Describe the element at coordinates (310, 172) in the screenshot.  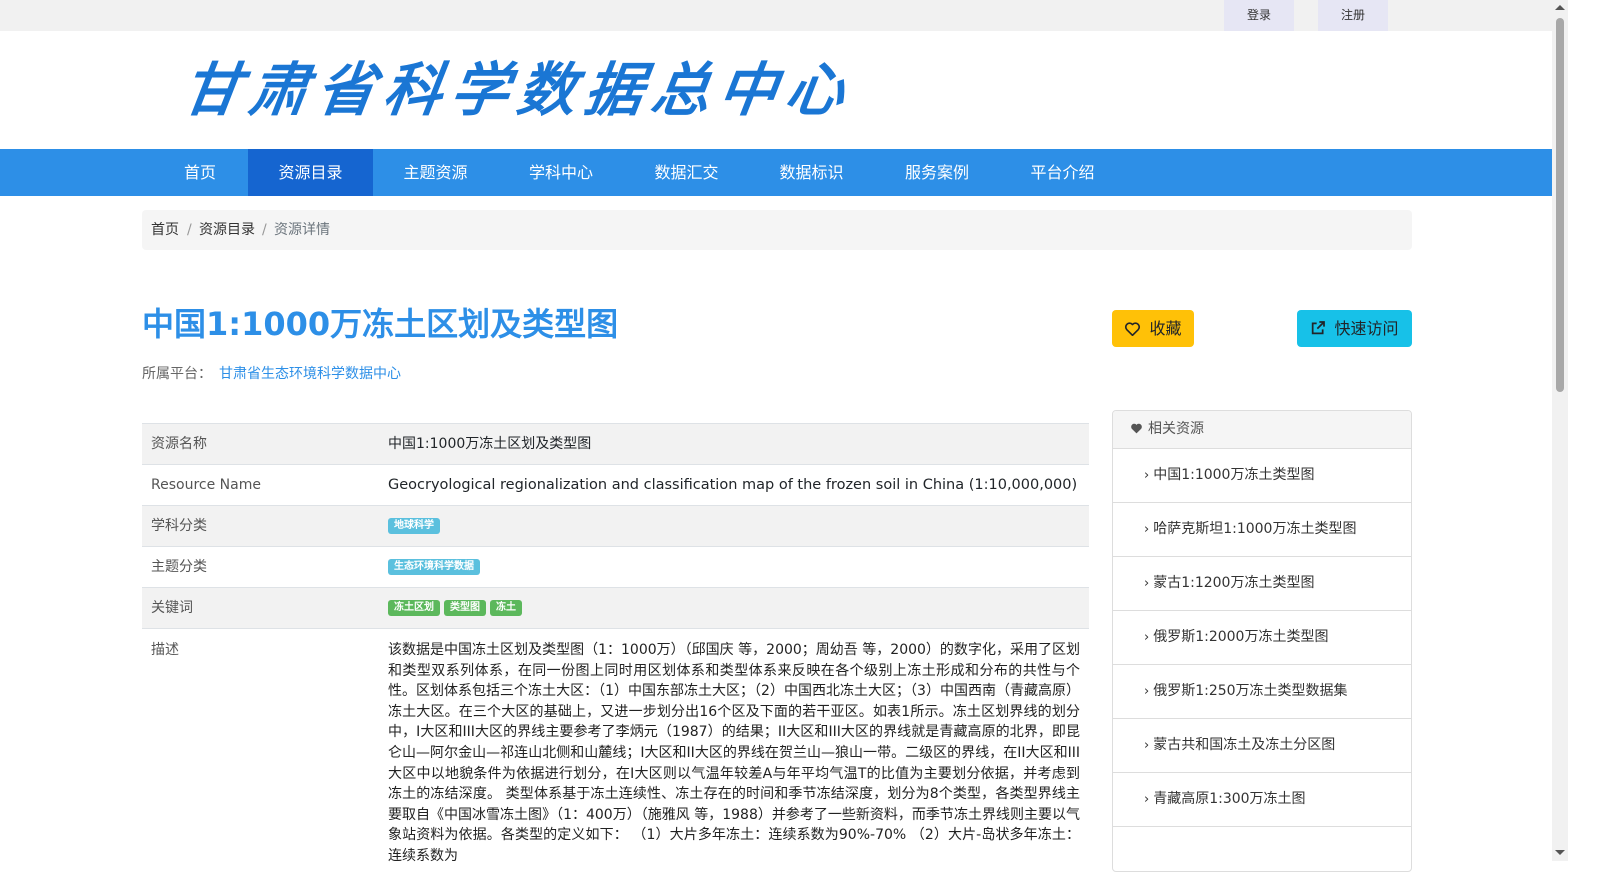
I see `nav-item-catalog: 资源目录` at that location.